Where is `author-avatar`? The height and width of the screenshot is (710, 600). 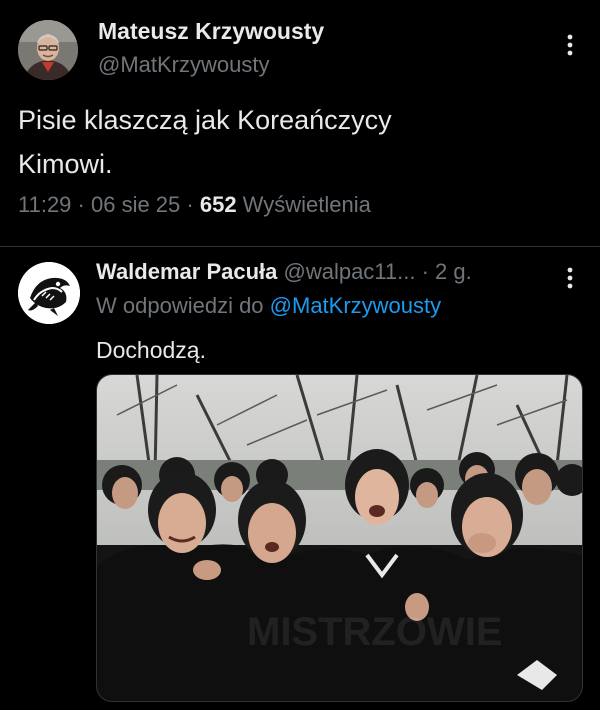 author-avatar is located at coordinates (48, 50).